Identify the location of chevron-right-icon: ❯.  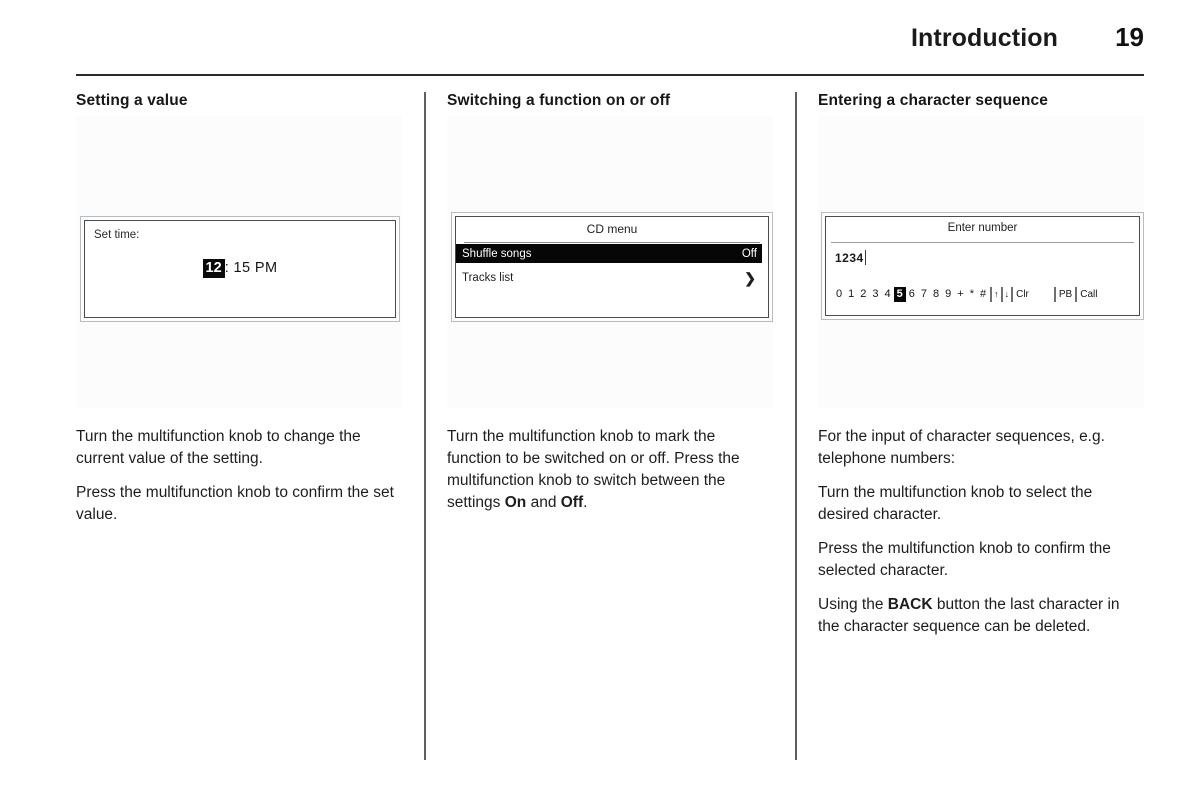
(750, 277).